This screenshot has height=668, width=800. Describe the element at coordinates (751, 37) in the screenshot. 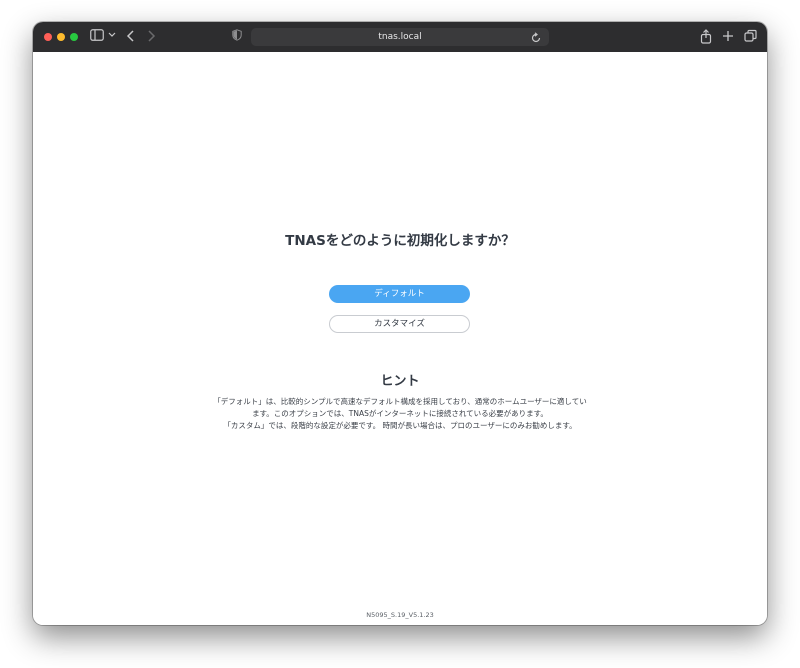

I see `tabs-overview-icon` at that location.